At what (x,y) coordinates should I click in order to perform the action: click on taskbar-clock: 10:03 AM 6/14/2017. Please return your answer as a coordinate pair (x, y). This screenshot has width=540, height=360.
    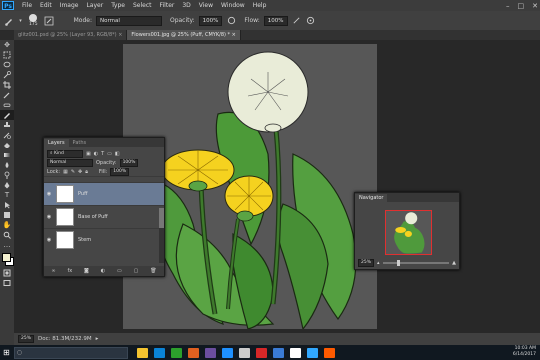
    Looking at the image, I should click on (524, 352).